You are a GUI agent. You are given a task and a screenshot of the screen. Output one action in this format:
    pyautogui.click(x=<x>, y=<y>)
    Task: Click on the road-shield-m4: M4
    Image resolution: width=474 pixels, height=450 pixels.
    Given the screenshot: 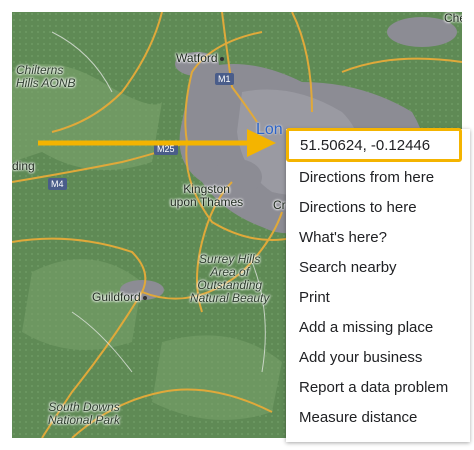 What is the action you would take?
    pyautogui.click(x=57, y=184)
    